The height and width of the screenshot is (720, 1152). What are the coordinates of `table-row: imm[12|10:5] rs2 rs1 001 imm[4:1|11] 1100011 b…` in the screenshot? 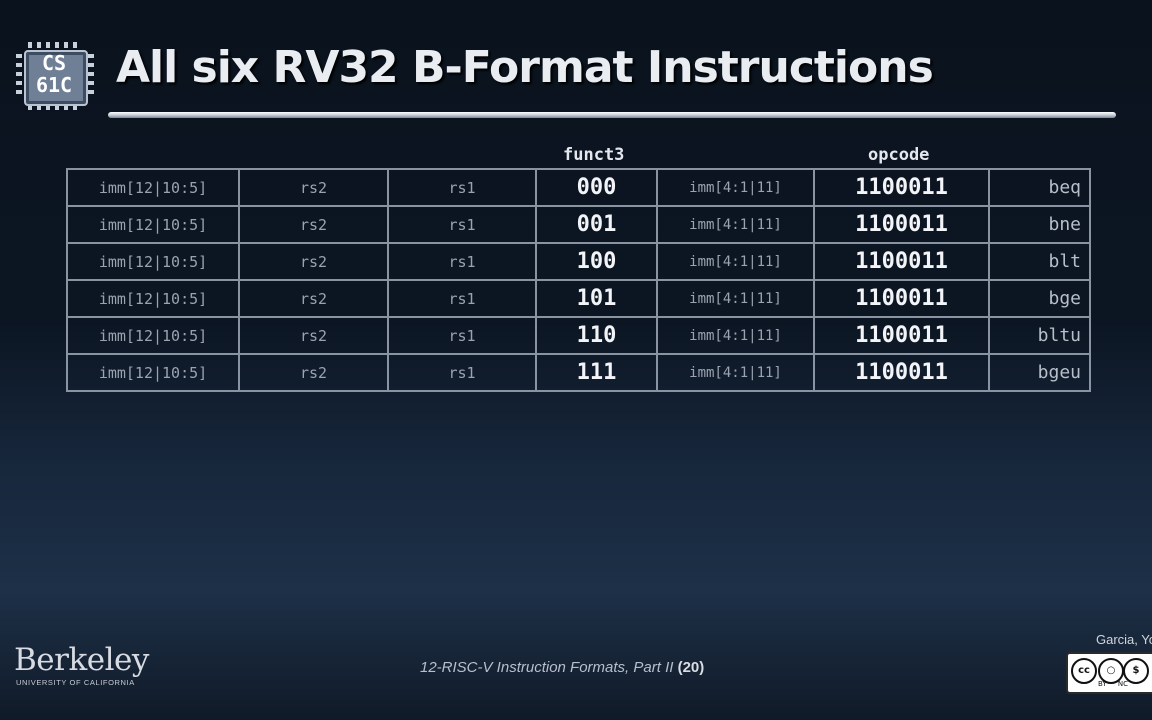 It's located at (578, 224).